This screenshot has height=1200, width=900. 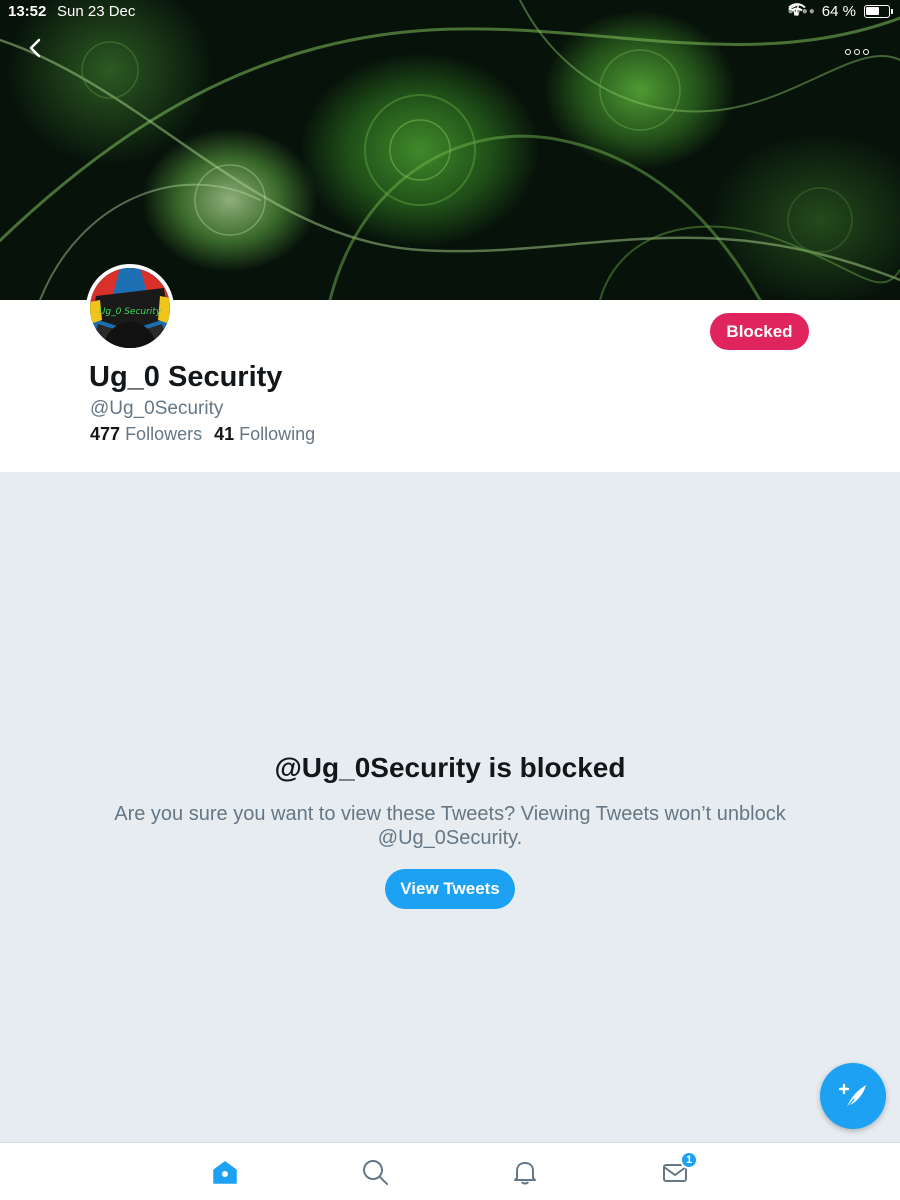 What do you see at coordinates (105, 434) in the screenshot?
I see `followers-count: 477` at bounding box center [105, 434].